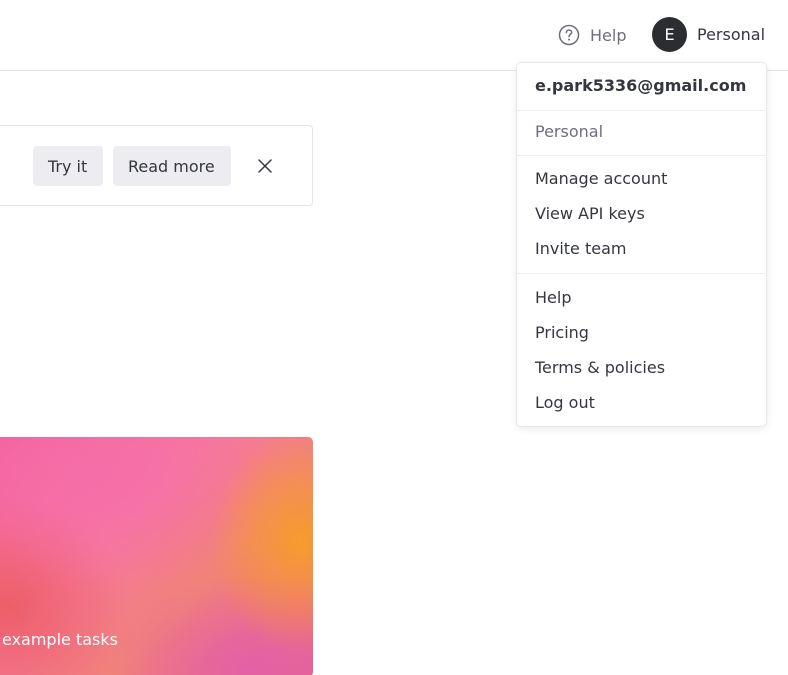 The image size is (788, 675). I want to click on menu-item-help: Help, so click(553, 297).